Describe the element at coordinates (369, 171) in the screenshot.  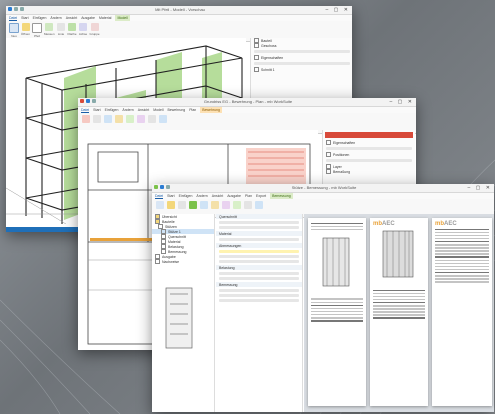
I see `panel-row-bemassung: Bemaßung` at that location.